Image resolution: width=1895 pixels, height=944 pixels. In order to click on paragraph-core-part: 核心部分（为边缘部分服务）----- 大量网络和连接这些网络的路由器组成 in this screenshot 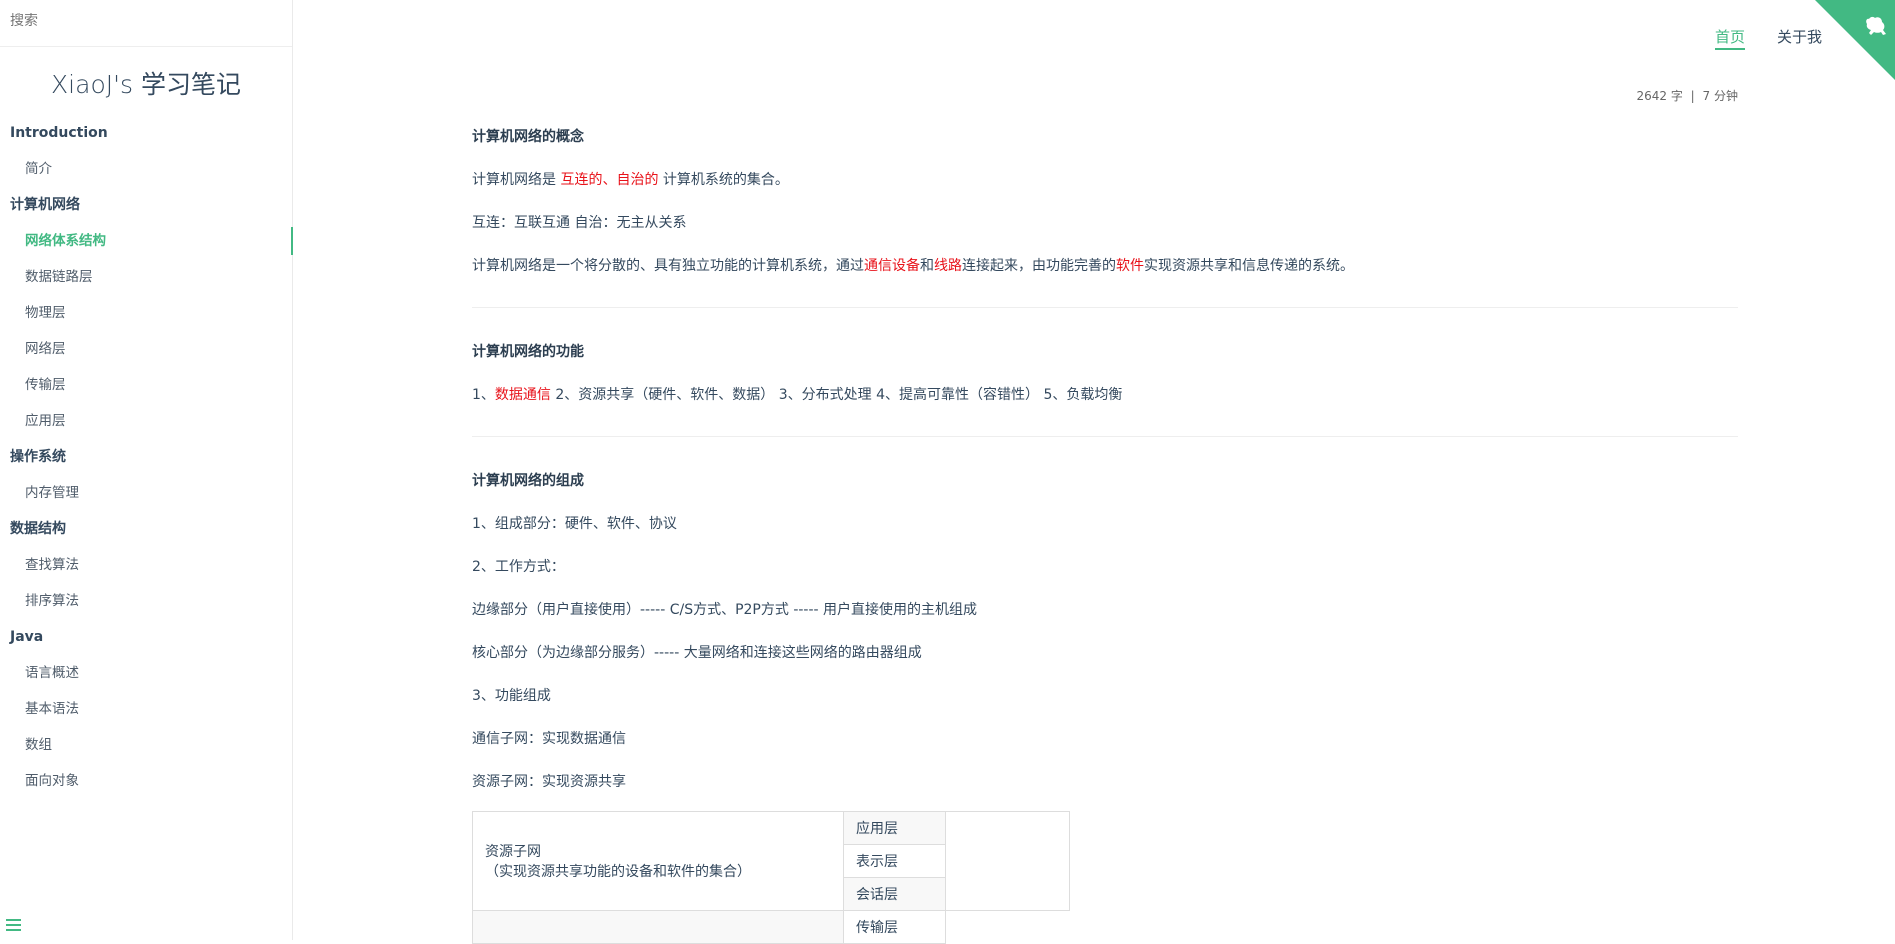, I will do `click(697, 653)`.